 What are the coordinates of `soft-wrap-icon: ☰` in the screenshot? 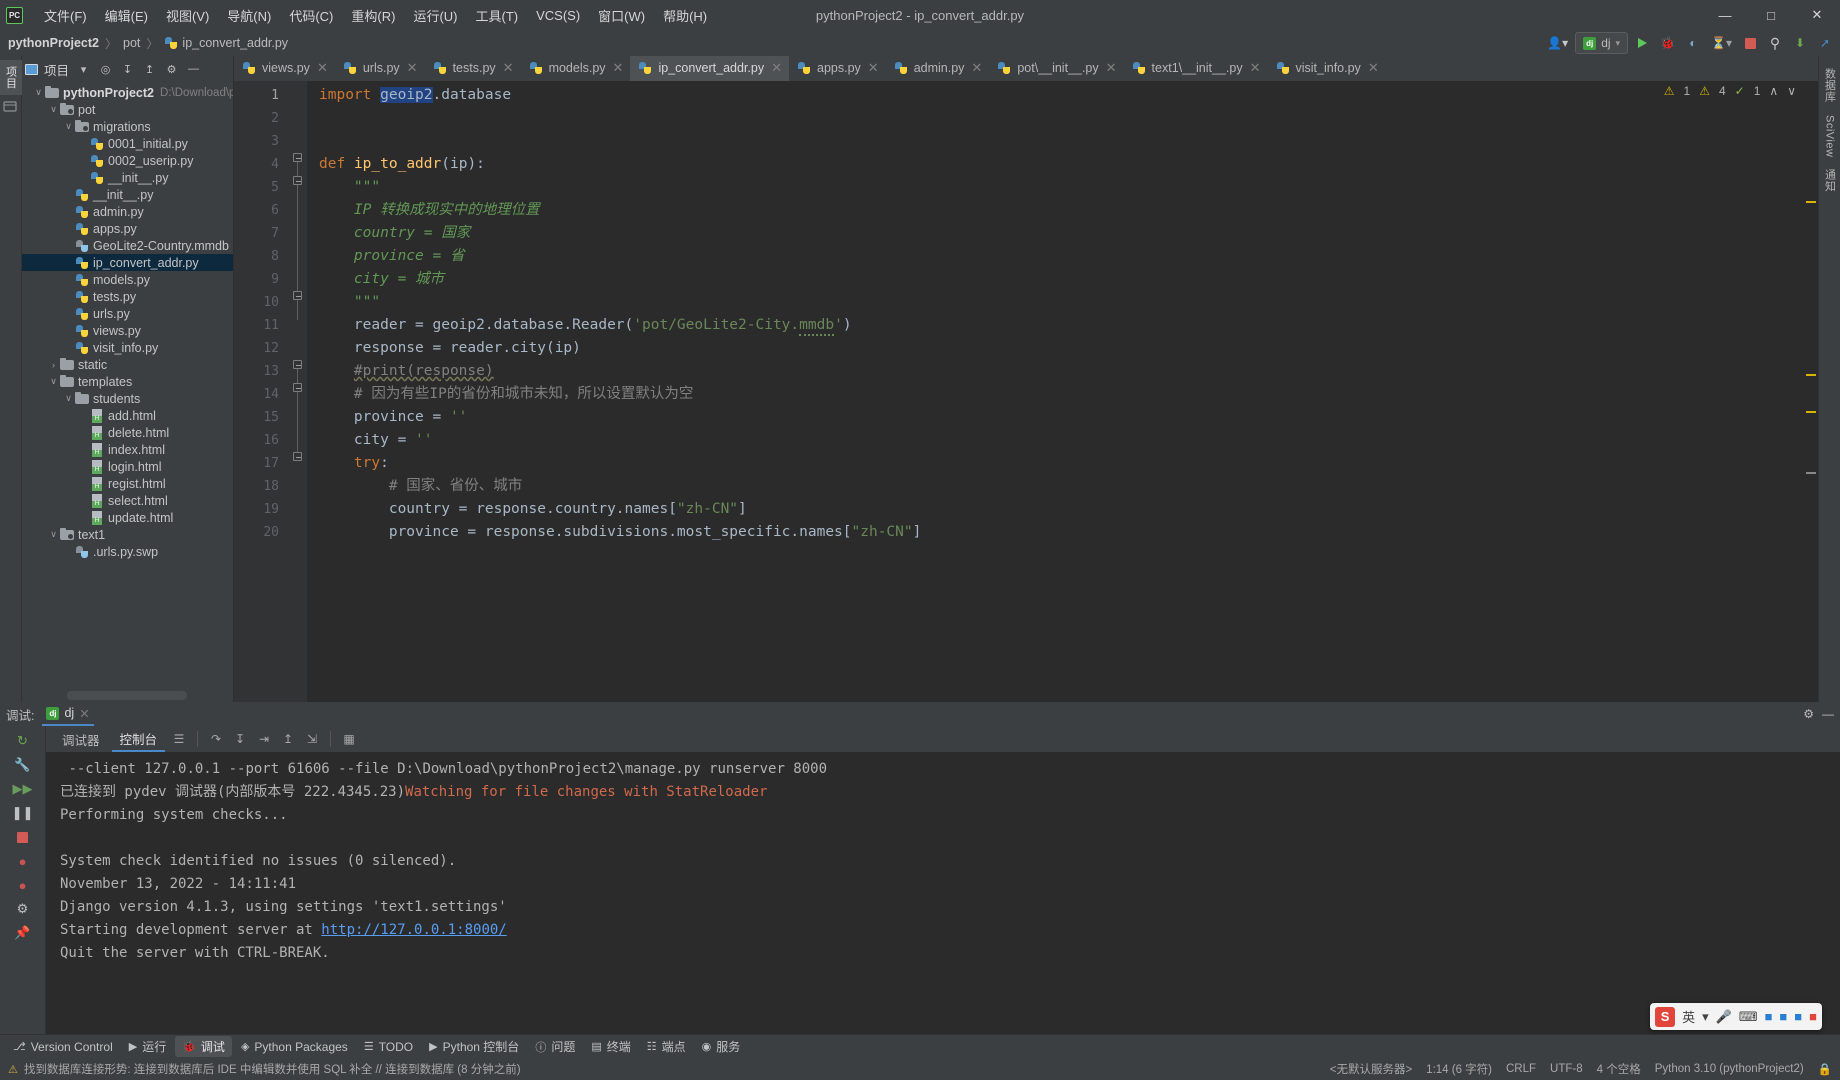 It's located at (179, 739).